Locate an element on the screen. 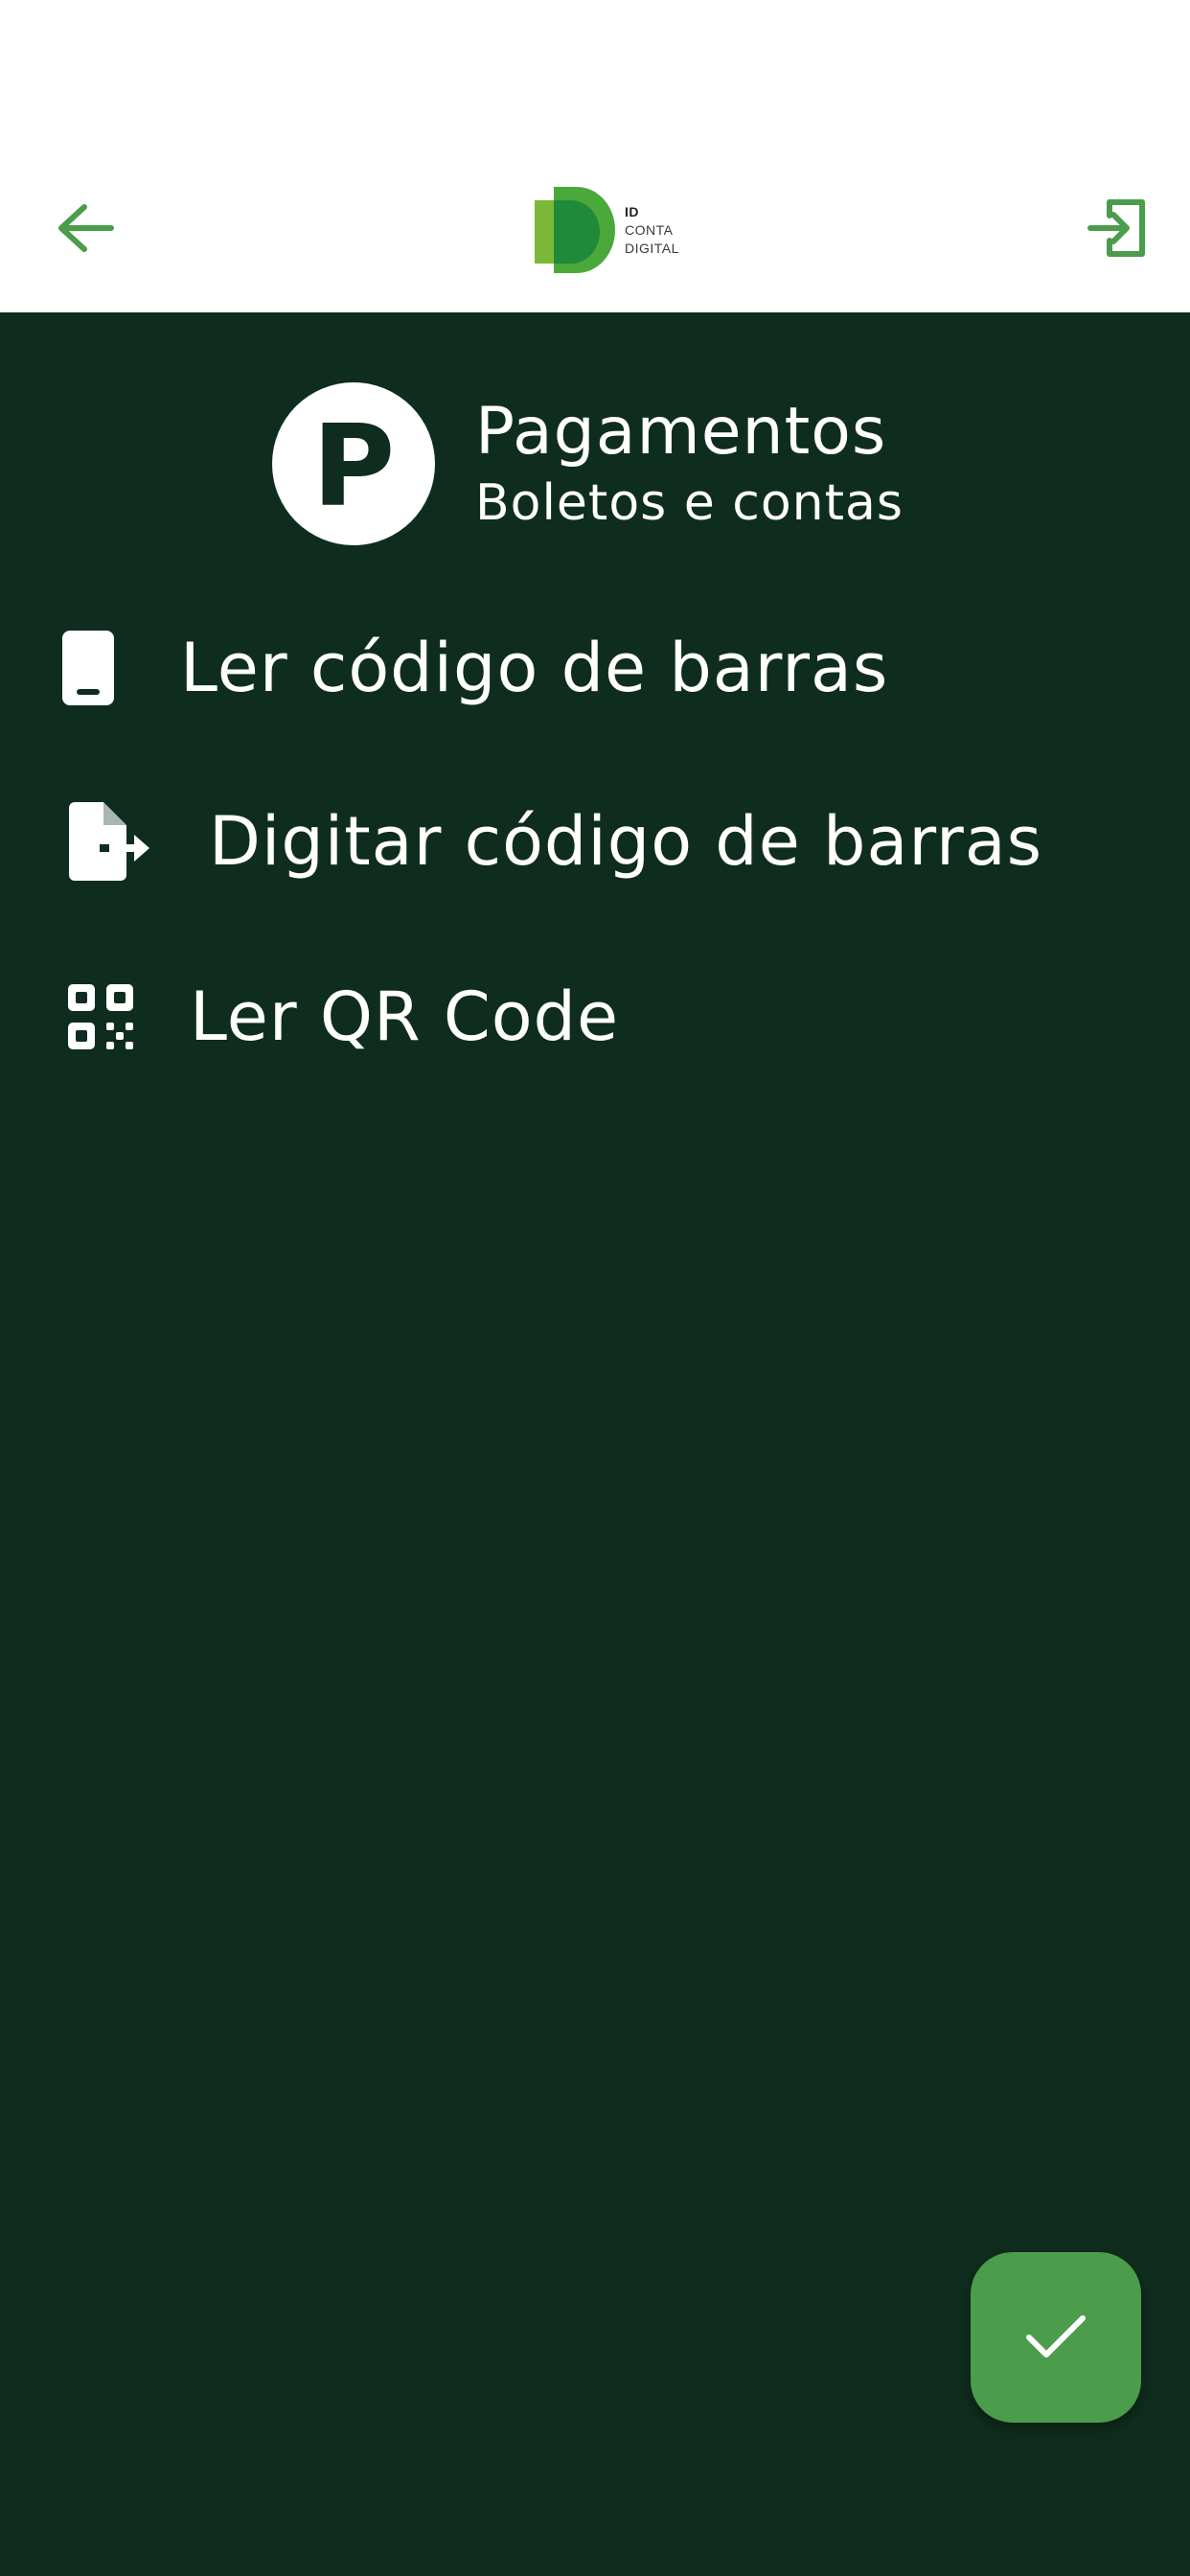  check-icon is located at coordinates (1056, 2336).